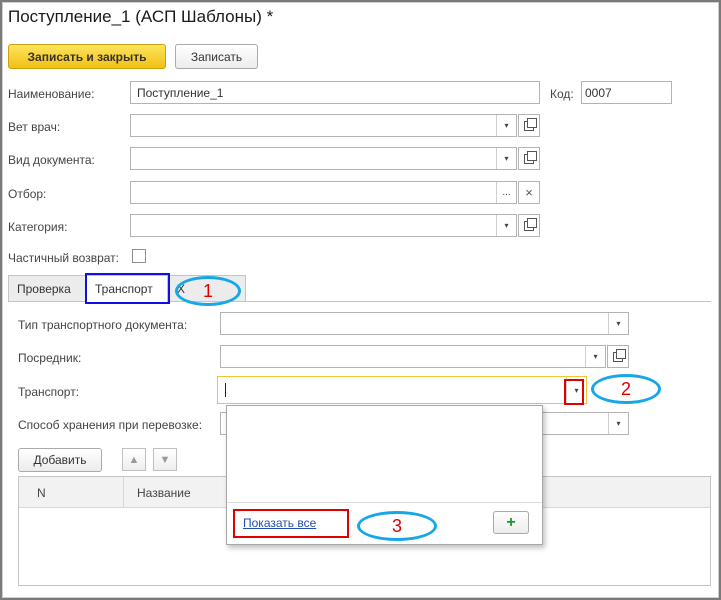 The width and height of the screenshot is (721, 600). What do you see at coordinates (103, 325) in the screenshot?
I see `transport-doc-type-label: Тип транспортного документа:` at bounding box center [103, 325].